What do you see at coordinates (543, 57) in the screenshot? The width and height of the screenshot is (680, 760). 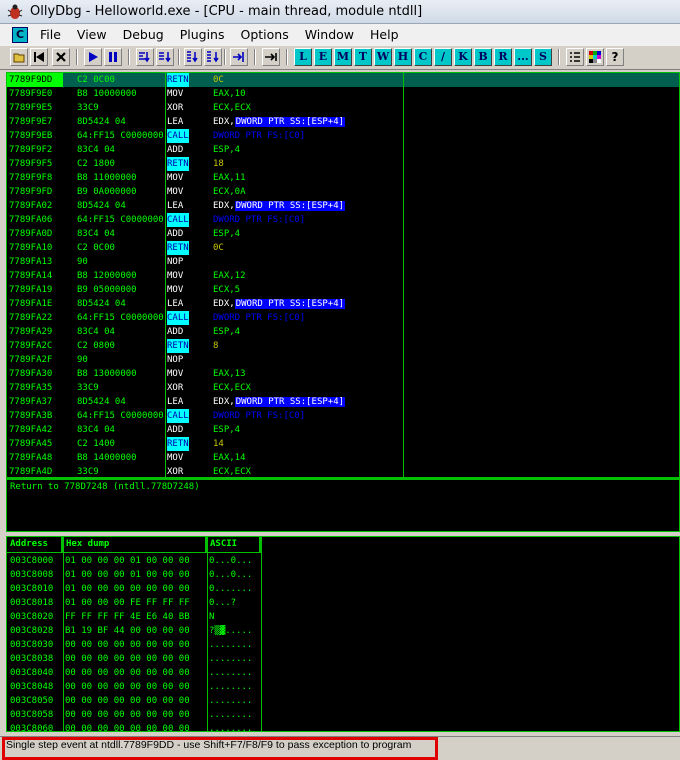 I see `source-button: S` at bounding box center [543, 57].